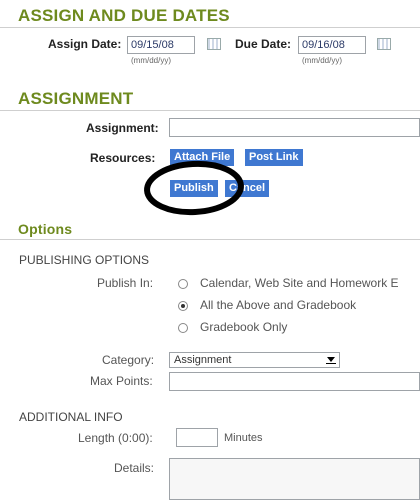 The image size is (420, 500). I want to click on radio-label-calendar-website: Calendar, Web Site and Homework E, so click(299, 283).